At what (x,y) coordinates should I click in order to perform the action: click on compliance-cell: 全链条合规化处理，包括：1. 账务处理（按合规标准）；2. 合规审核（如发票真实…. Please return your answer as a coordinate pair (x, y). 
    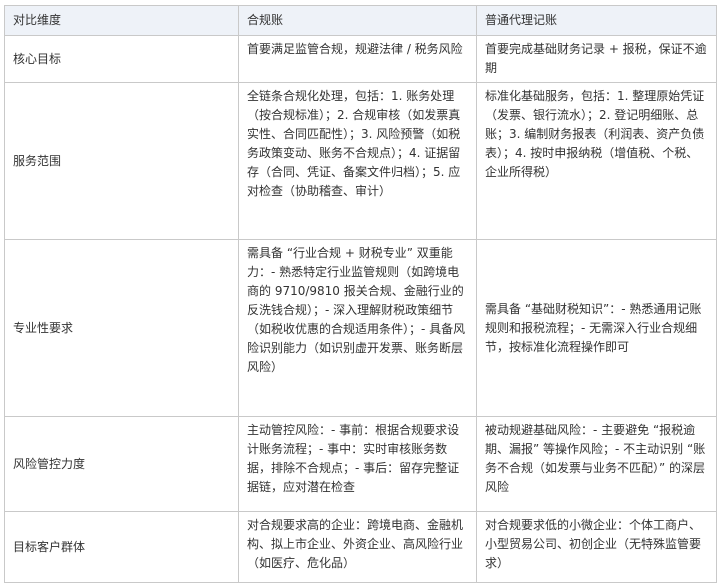
    Looking at the image, I should click on (357, 161).